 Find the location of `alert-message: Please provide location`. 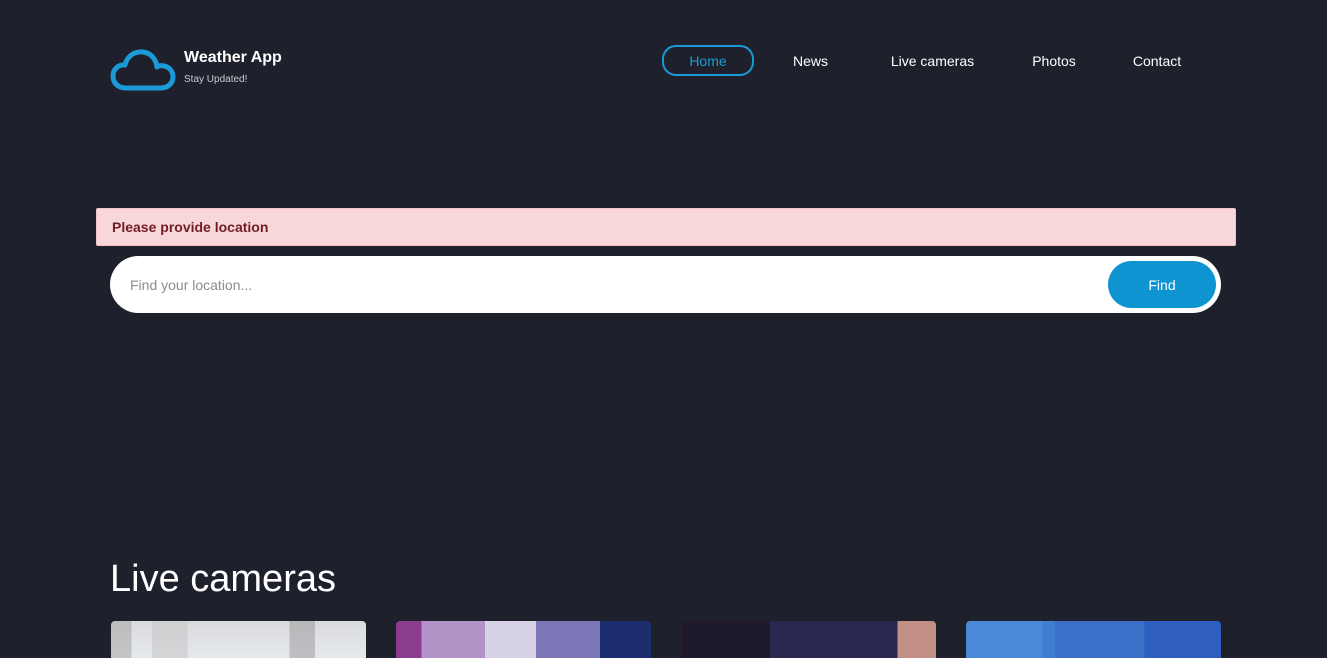

alert-message: Please provide location is located at coordinates (190, 227).